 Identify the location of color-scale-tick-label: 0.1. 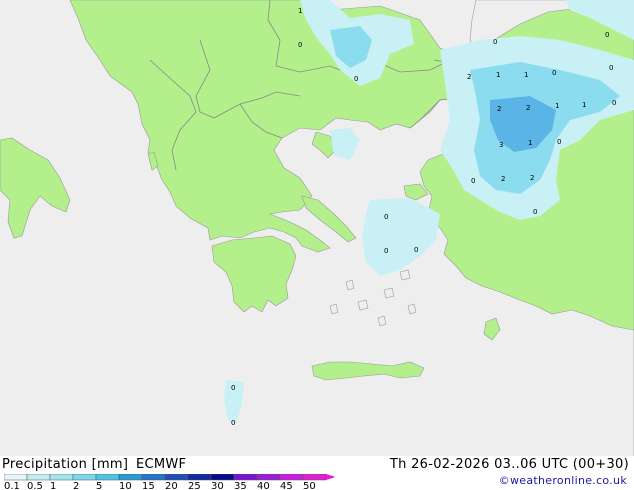
(12, 485).